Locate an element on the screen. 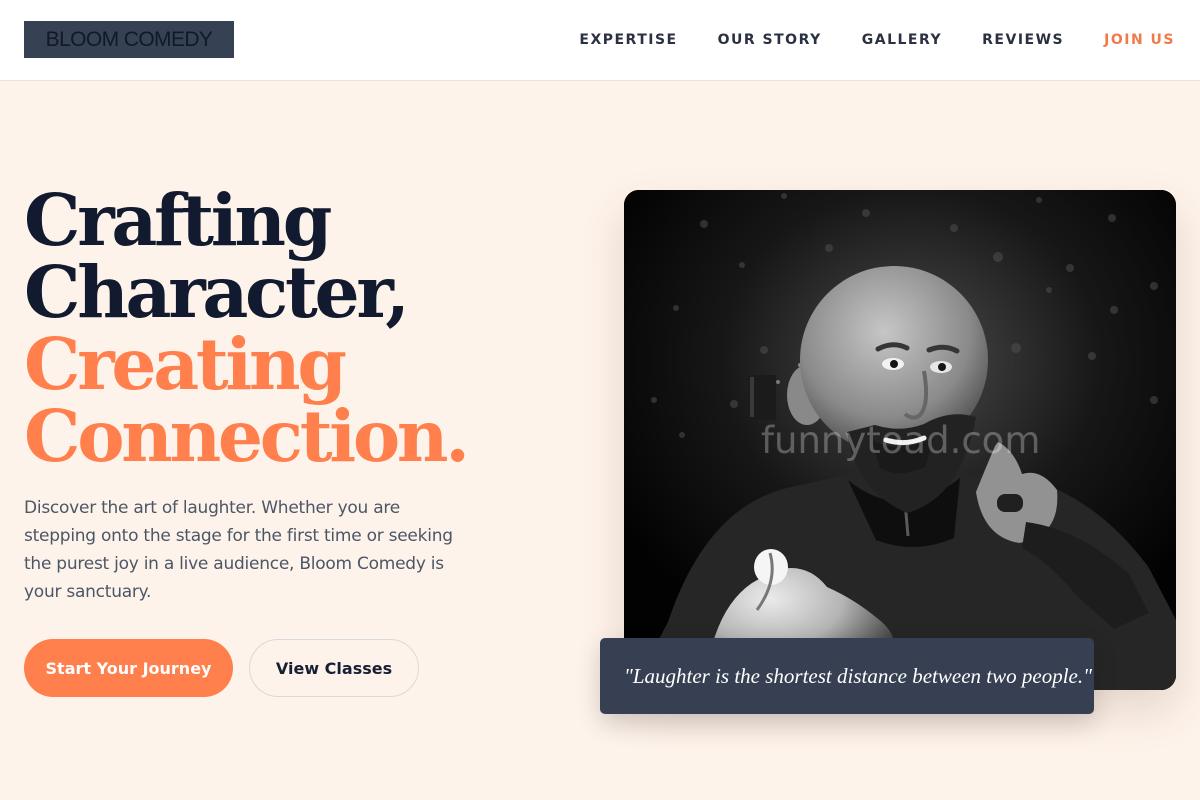  watermark-text: funnytoad.com is located at coordinates (900, 440).